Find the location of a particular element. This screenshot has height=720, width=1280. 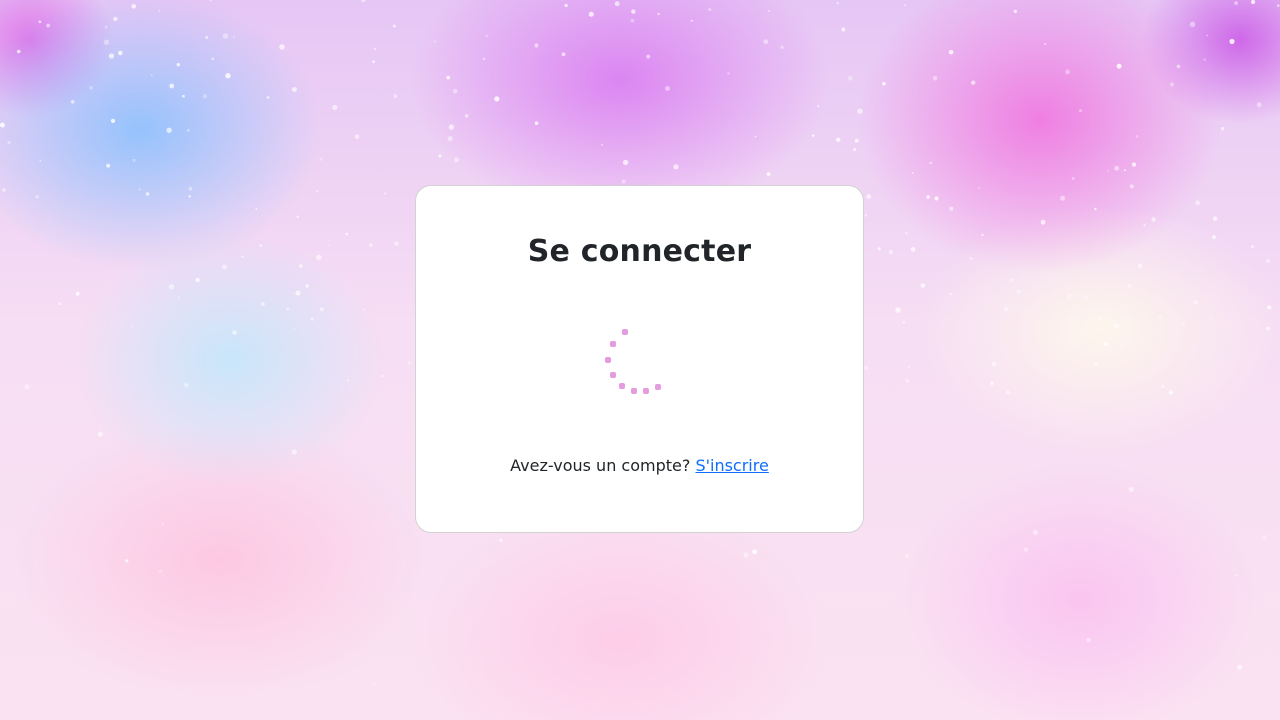

spinner-dot is located at coordinates (622, 386).